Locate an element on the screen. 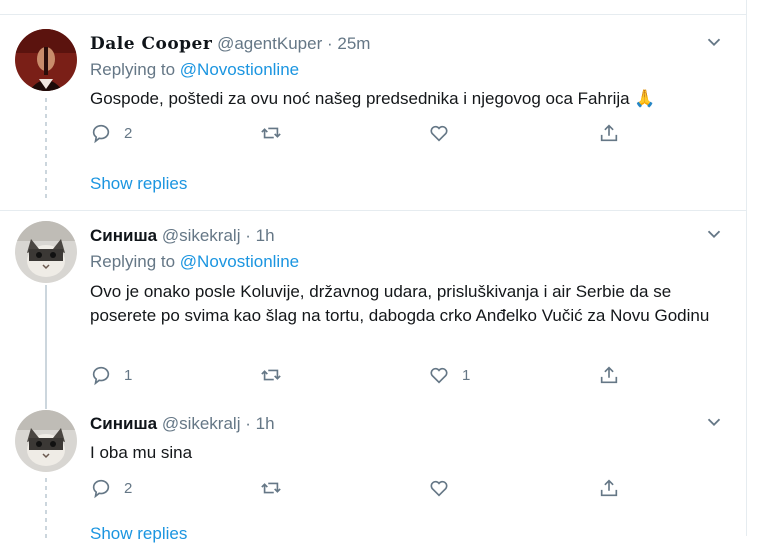 The width and height of the screenshot is (770, 544). tweet-actions: 1 1 is located at coordinates (370, 375).